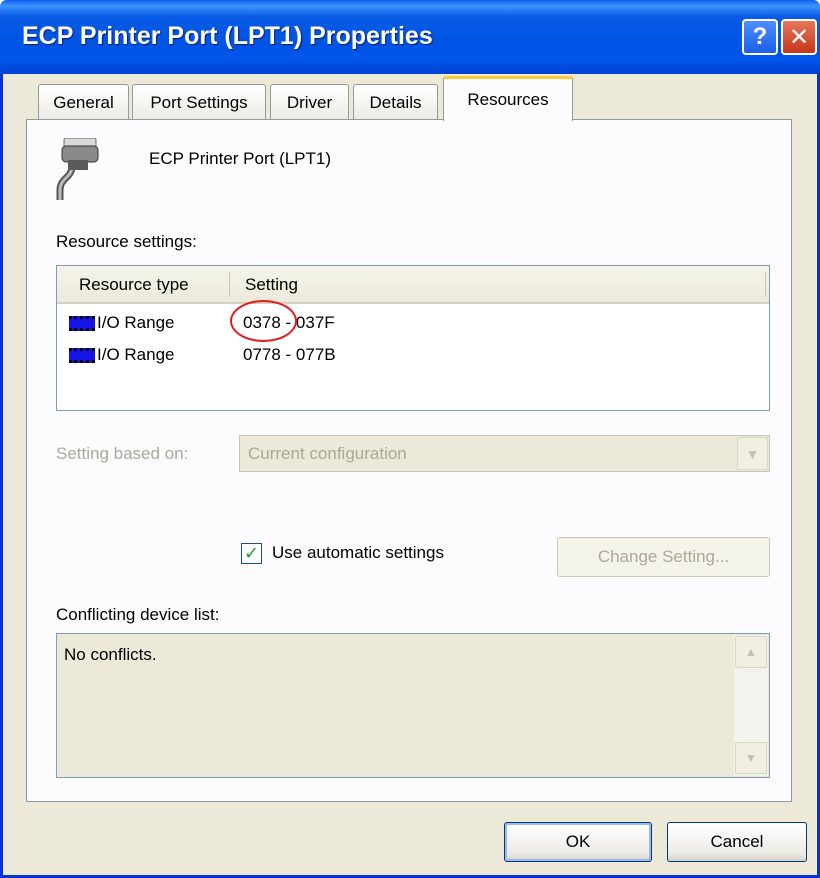  I want to click on tab-details: Details, so click(395, 102).